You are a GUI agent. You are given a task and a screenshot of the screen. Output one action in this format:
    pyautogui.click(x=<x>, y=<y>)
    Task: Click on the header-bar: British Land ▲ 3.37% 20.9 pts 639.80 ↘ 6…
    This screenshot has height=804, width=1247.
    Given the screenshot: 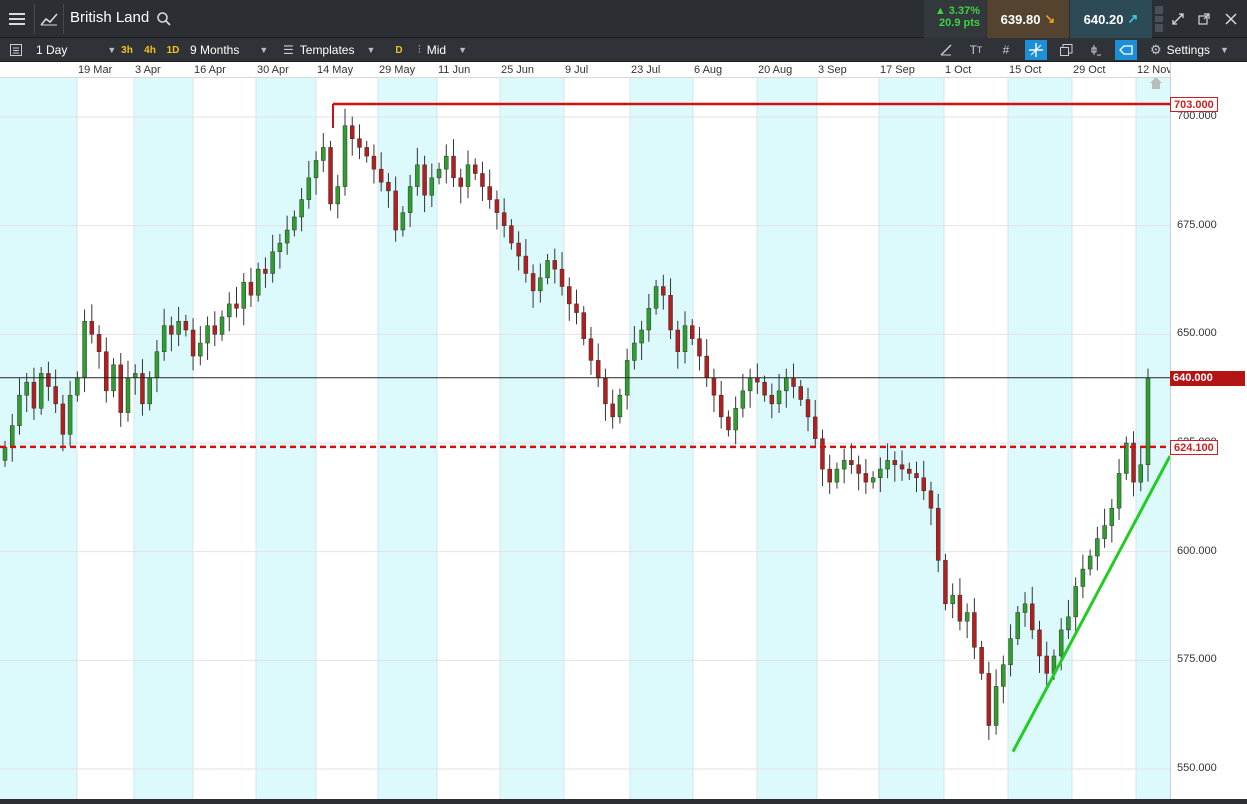 What is the action you would take?
    pyautogui.click(x=623, y=19)
    